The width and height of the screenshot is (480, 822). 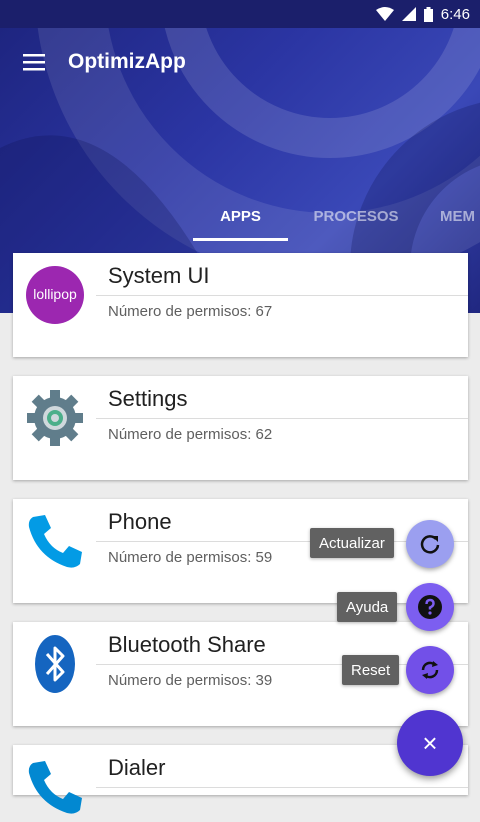 What do you see at coordinates (240, 14) in the screenshot?
I see `status-bar: 6:46` at bounding box center [240, 14].